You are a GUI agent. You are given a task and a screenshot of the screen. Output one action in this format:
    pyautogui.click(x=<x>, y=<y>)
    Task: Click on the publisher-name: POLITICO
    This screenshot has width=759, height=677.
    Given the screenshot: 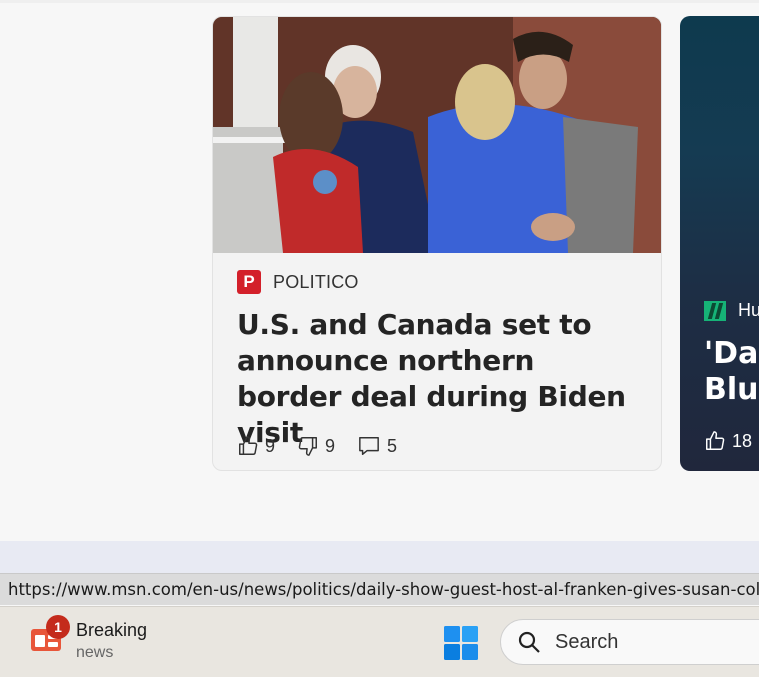 What is the action you would take?
    pyautogui.click(x=316, y=282)
    